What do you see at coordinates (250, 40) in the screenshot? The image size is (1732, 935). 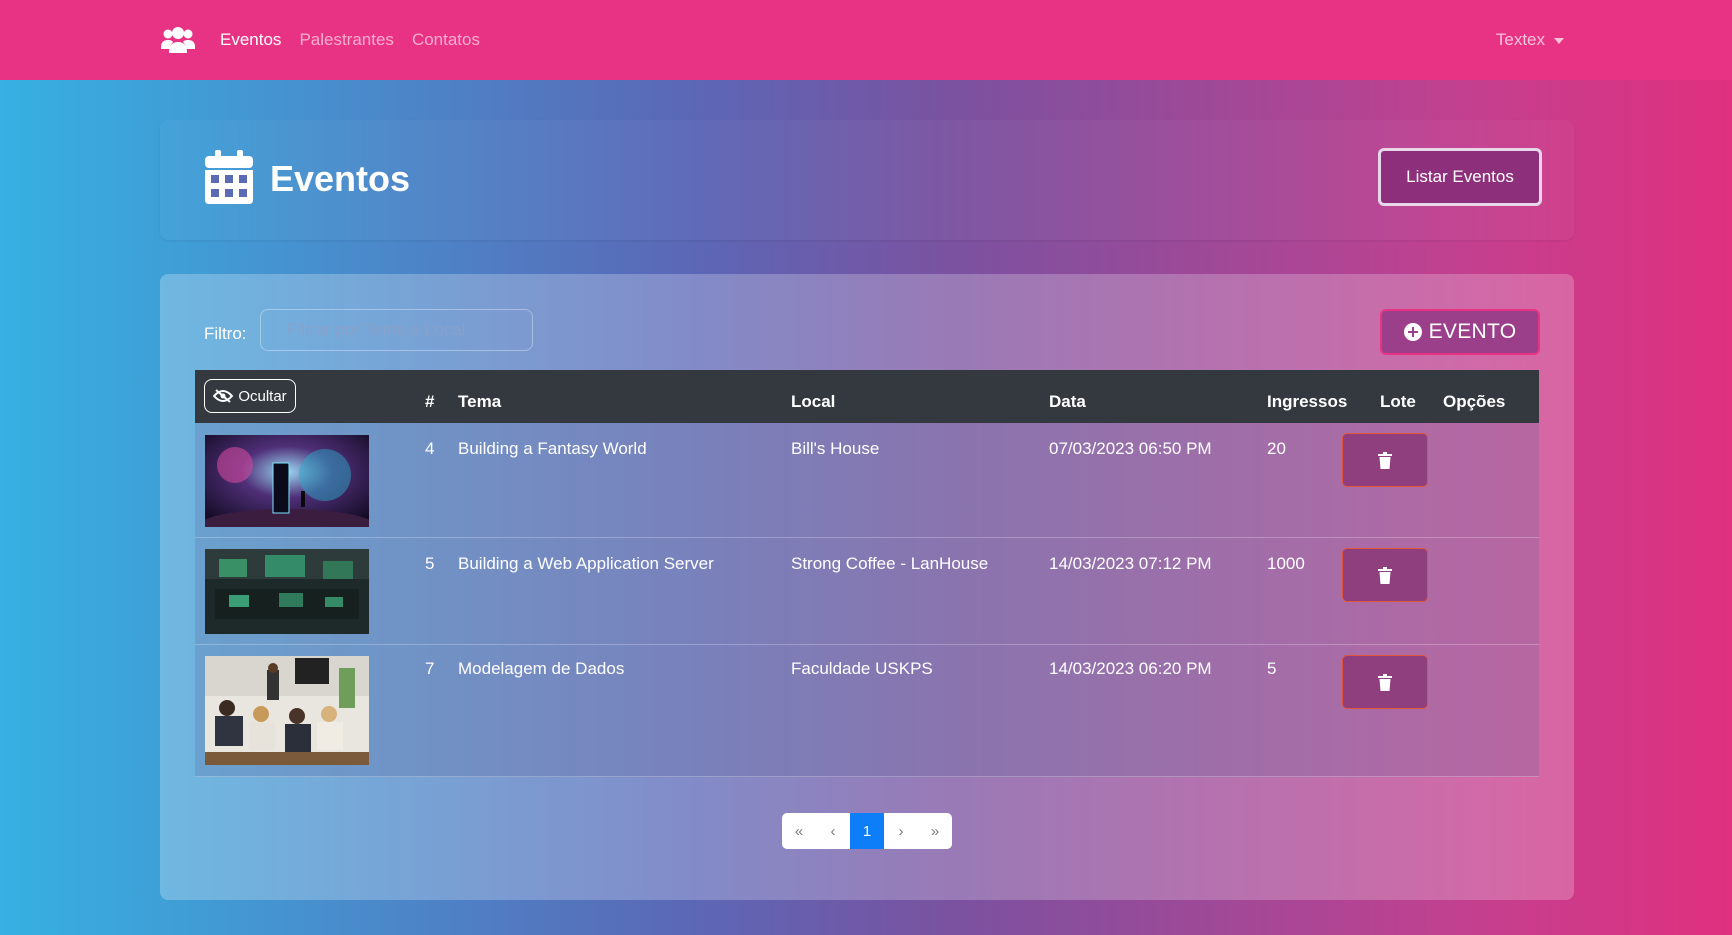 I see `nav-link-eventos: Eventos` at bounding box center [250, 40].